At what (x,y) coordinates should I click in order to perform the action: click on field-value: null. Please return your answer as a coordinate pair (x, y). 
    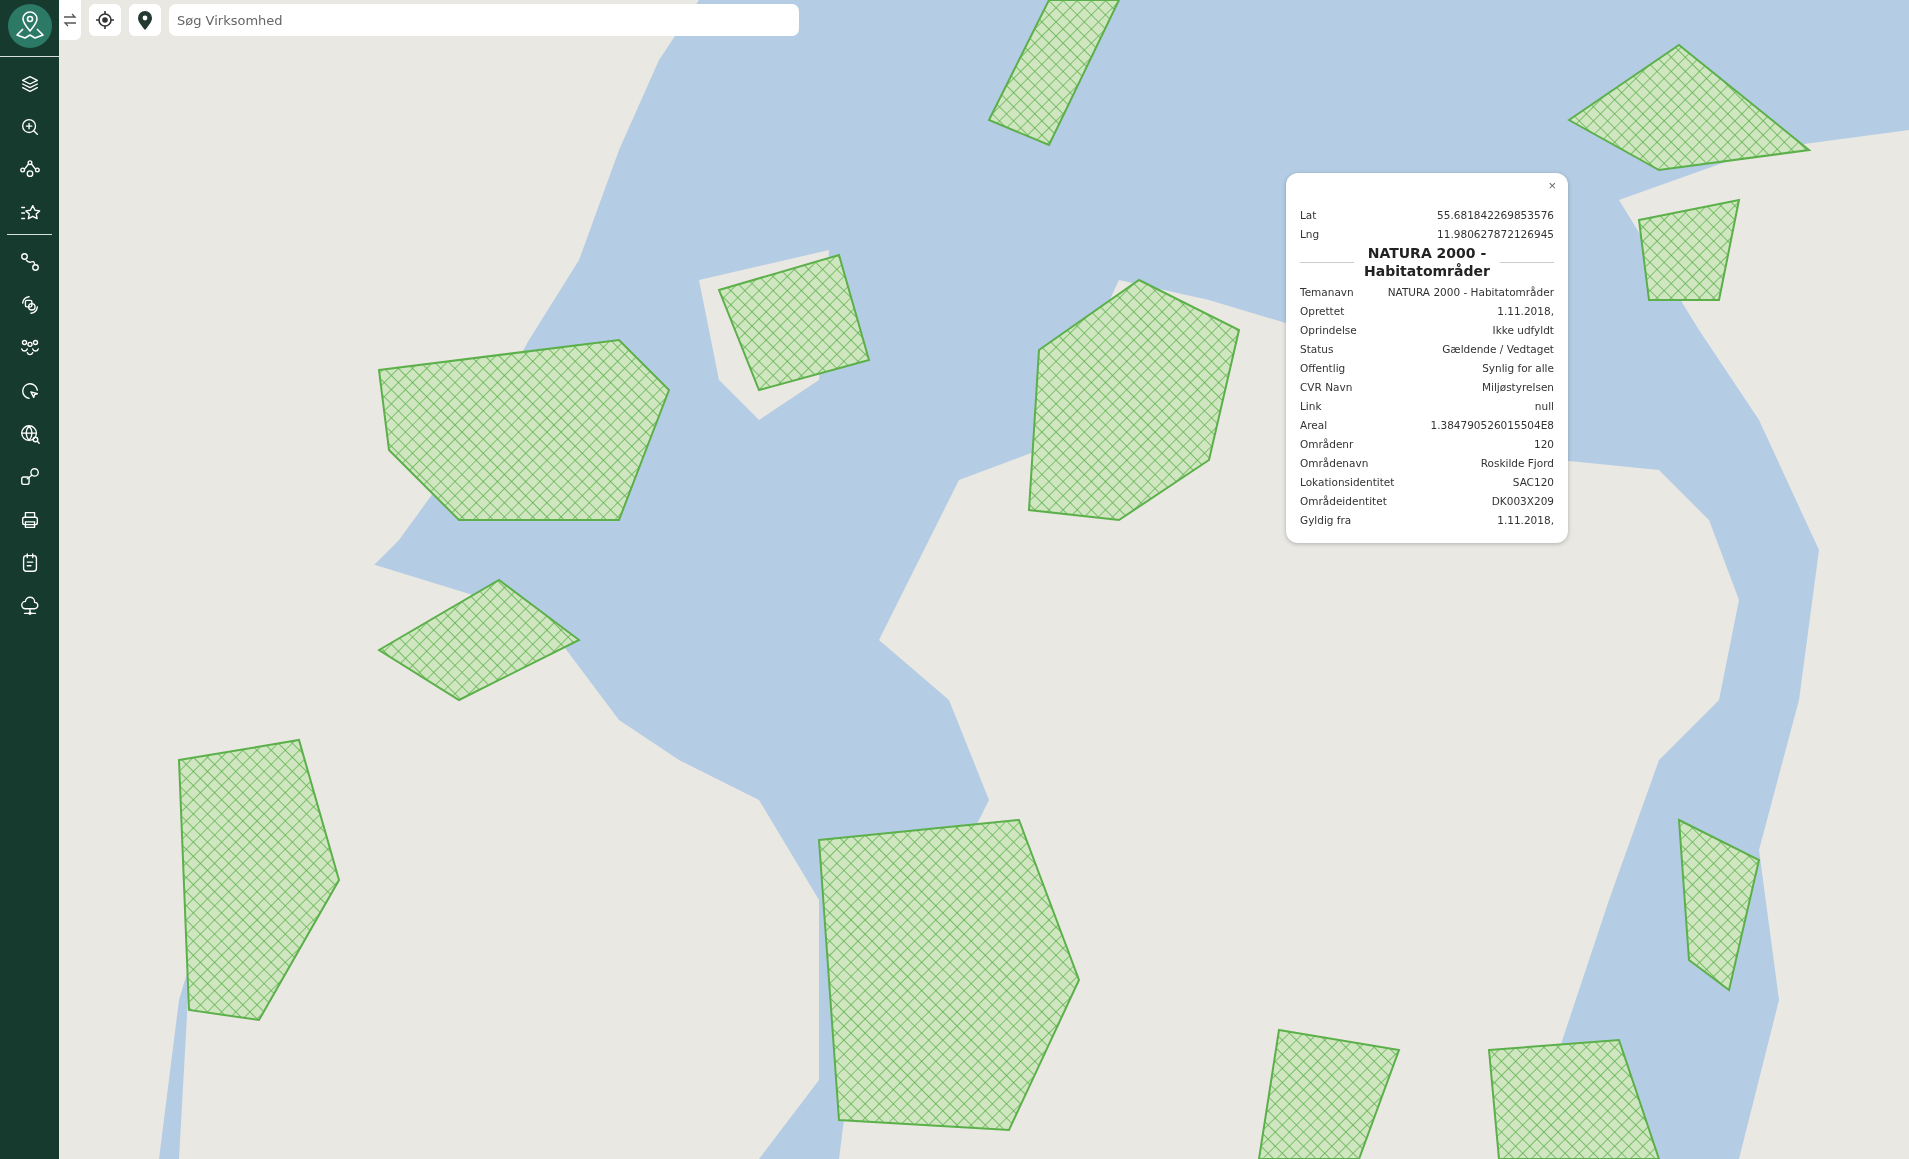
    Looking at the image, I should click on (1544, 405).